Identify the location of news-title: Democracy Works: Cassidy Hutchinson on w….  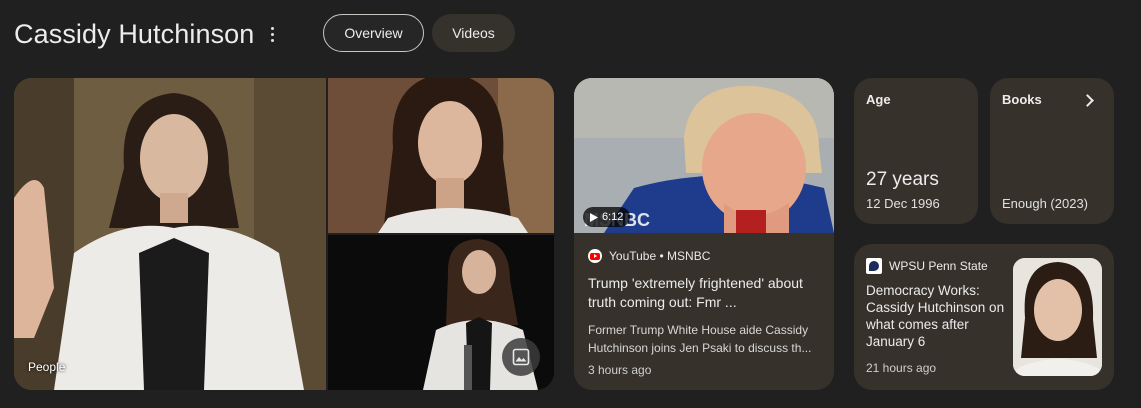
(936, 316).